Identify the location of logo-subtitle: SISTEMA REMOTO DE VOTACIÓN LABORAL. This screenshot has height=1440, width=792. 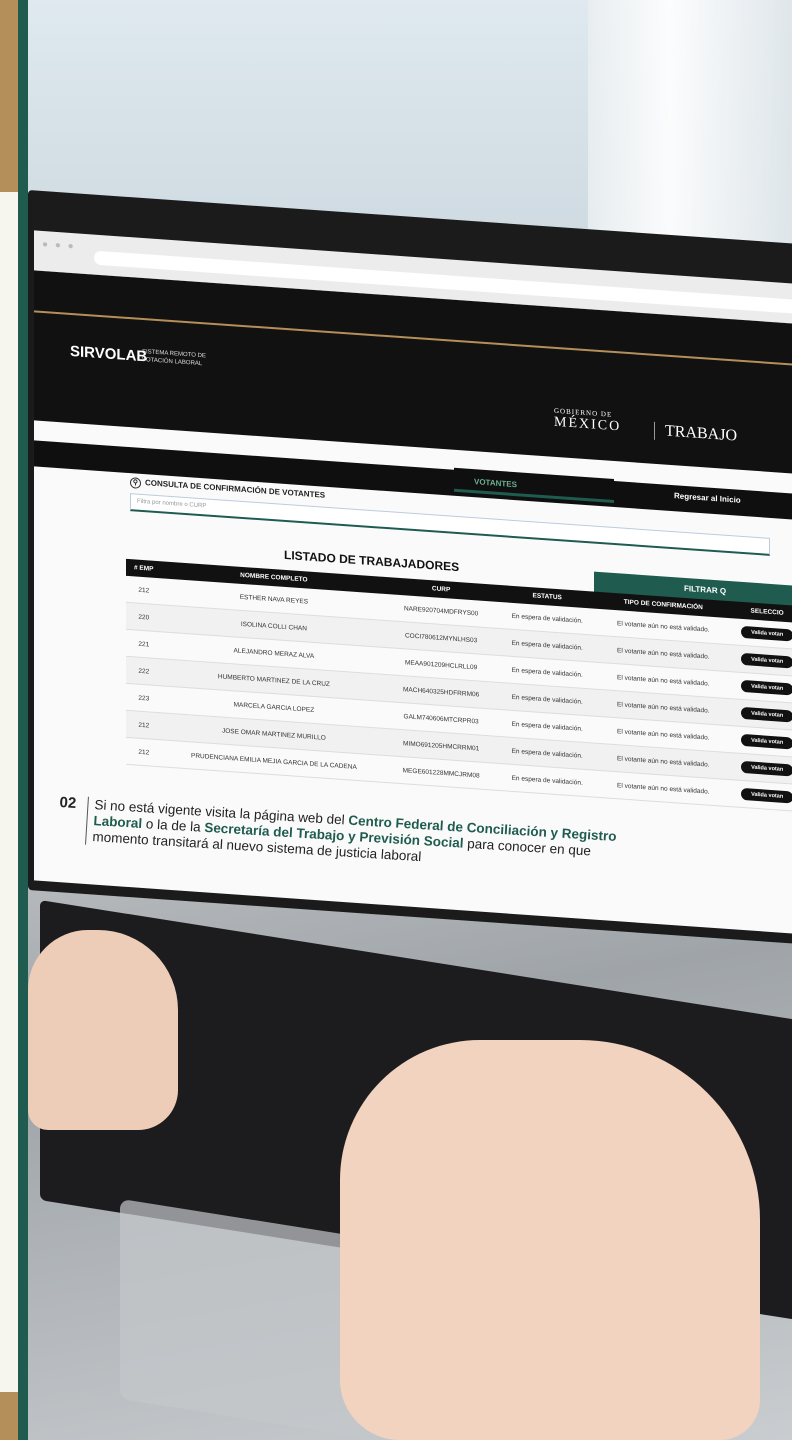
(174, 358).